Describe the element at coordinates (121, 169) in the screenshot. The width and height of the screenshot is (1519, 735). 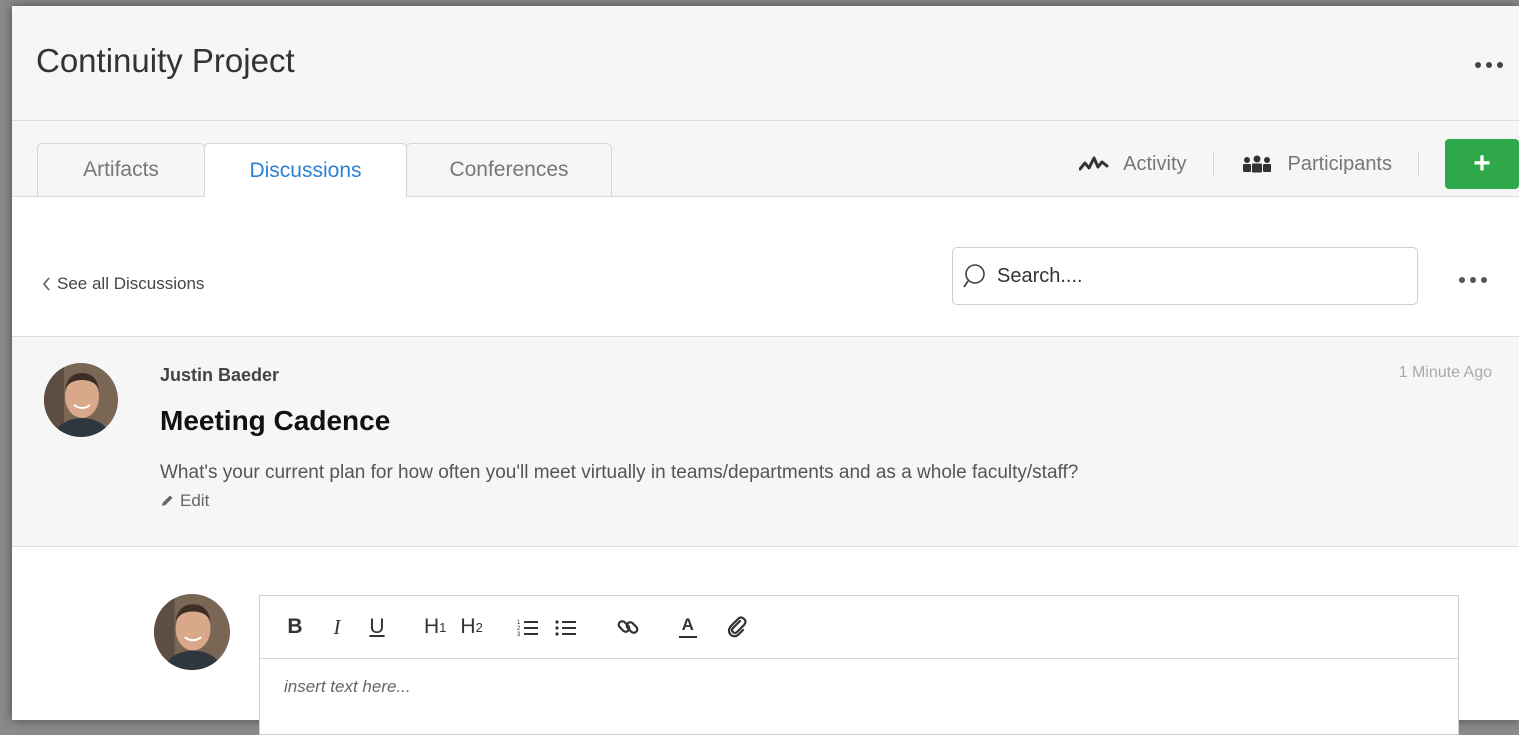
I see `tab-artifacts: Artifacts` at that location.